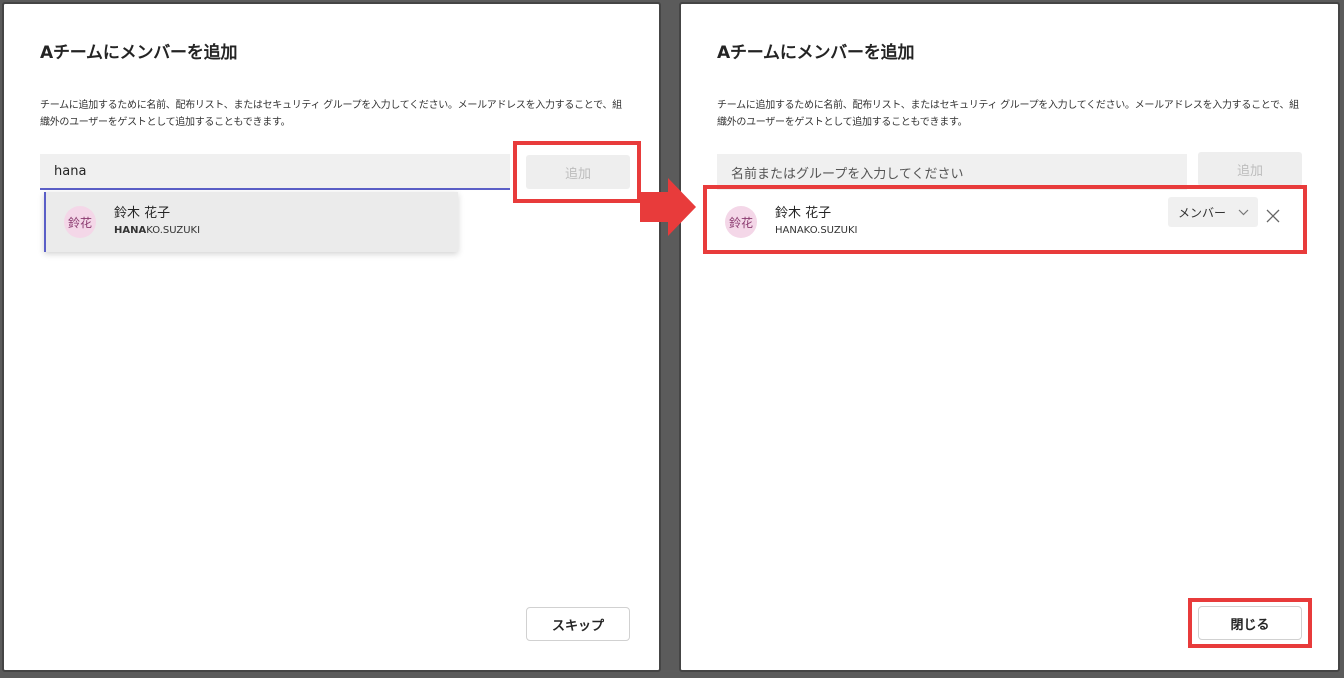 The width and height of the screenshot is (1344, 678). What do you see at coordinates (816, 230) in the screenshot?
I see `member-email: HANAKO.SUZUKI` at bounding box center [816, 230].